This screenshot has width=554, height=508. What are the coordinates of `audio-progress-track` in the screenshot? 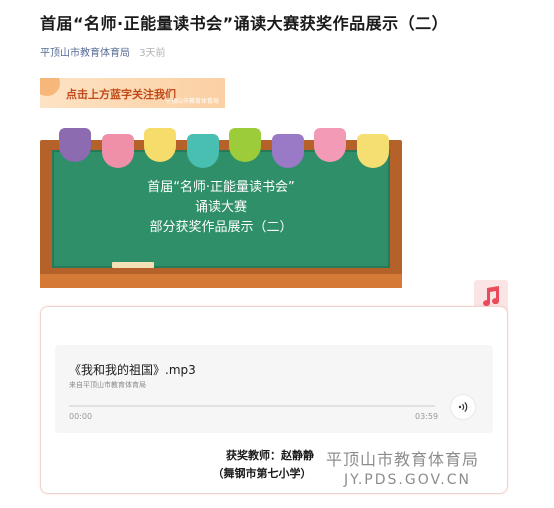 It's located at (252, 406).